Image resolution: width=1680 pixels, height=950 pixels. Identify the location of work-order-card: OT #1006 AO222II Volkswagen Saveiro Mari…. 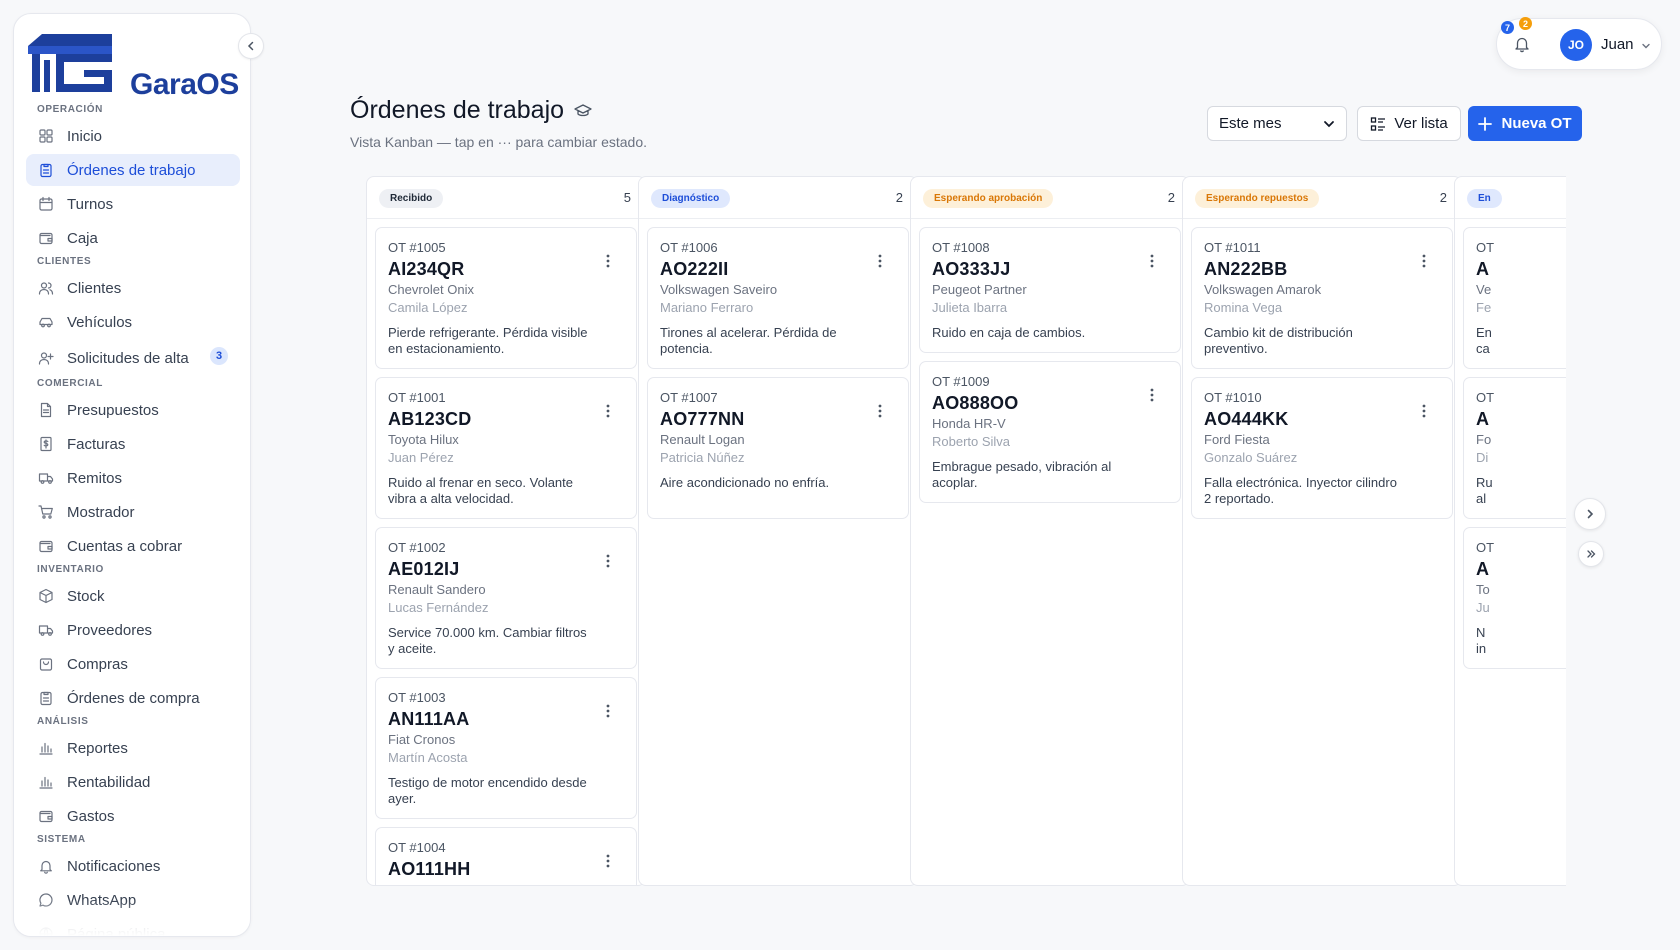
(778, 298).